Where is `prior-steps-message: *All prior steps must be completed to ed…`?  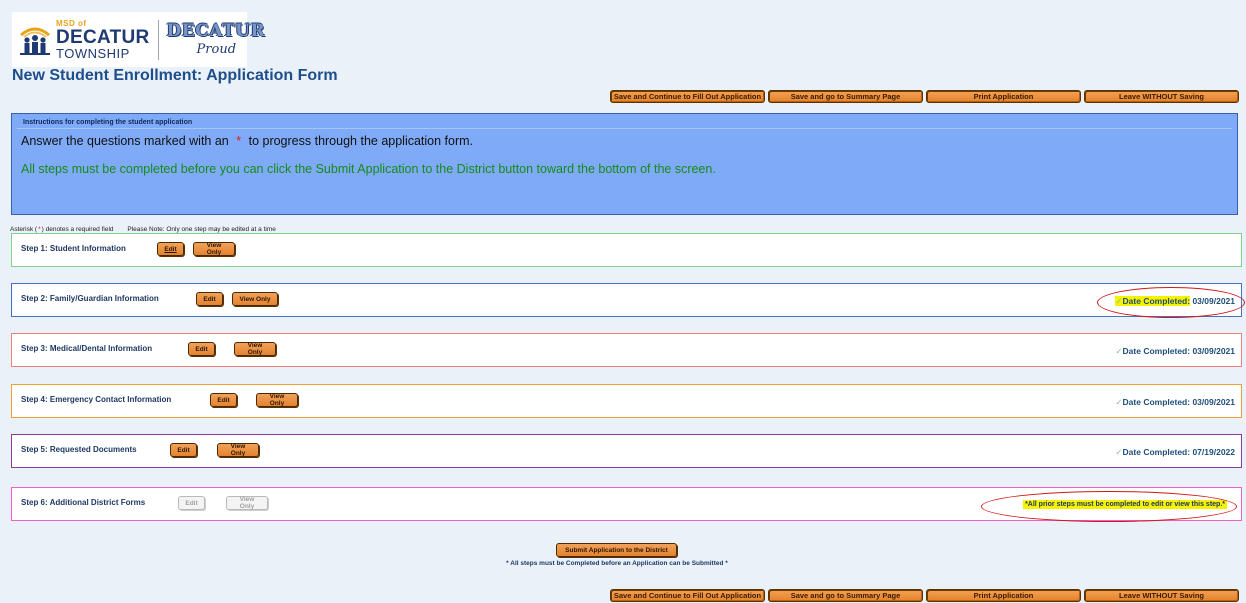
prior-steps-message: *All prior steps must be completed to ed… is located at coordinates (1125, 504).